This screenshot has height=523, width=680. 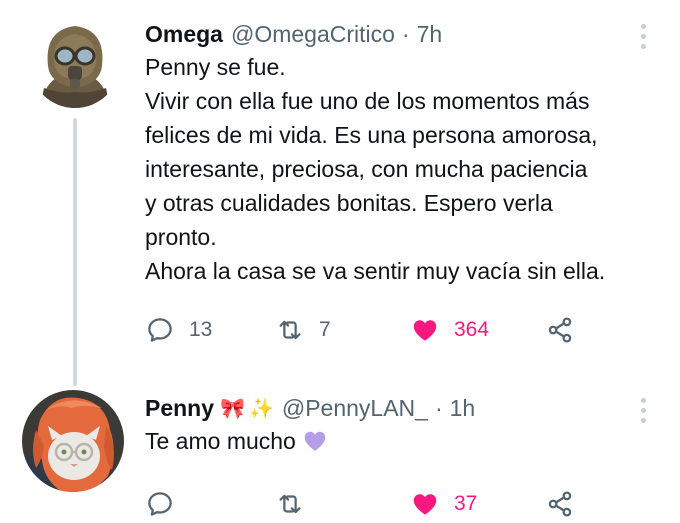 I want to click on purple-heart-icon, so click(x=315, y=441).